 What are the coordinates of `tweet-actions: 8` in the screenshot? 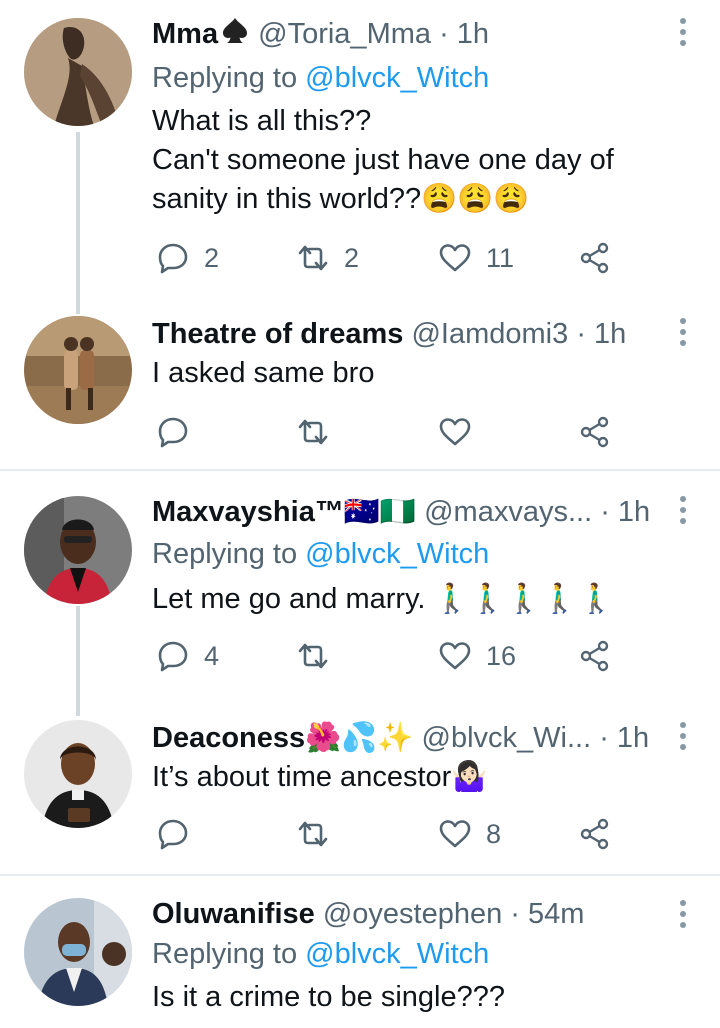 It's located at (392, 834).